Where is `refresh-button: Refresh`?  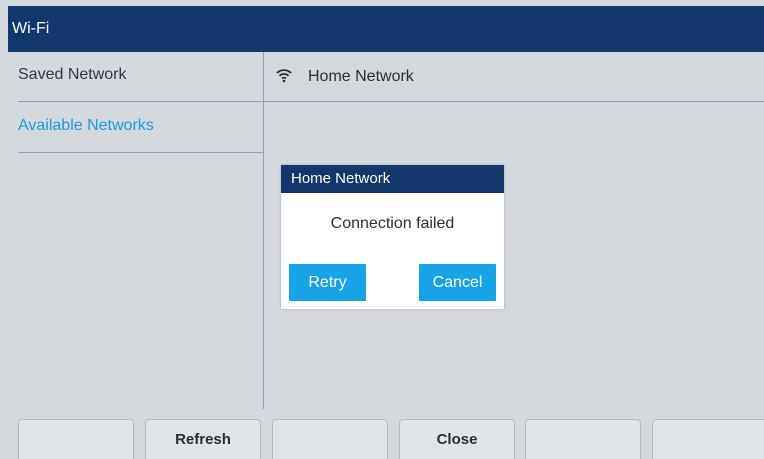
refresh-button: Refresh is located at coordinates (203, 439).